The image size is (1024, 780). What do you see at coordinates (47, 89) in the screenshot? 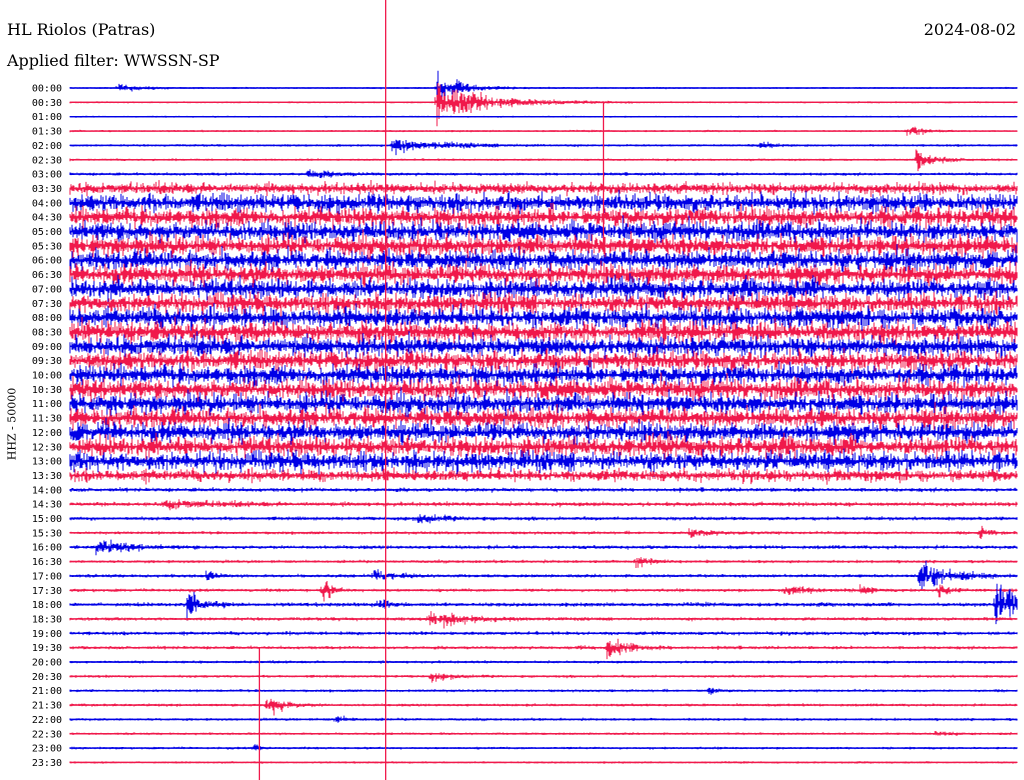
I see `time-label: 00:00` at bounding box center [47, 89].